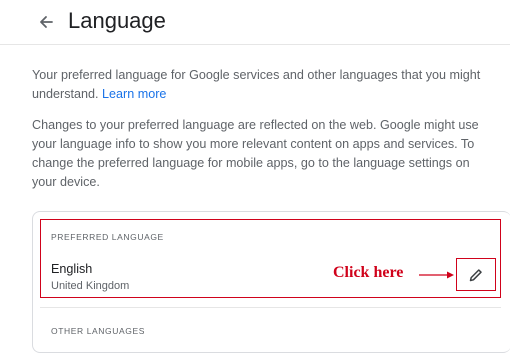 The image size is (510, 353). I want to click on section-divider, so click(270, 307).